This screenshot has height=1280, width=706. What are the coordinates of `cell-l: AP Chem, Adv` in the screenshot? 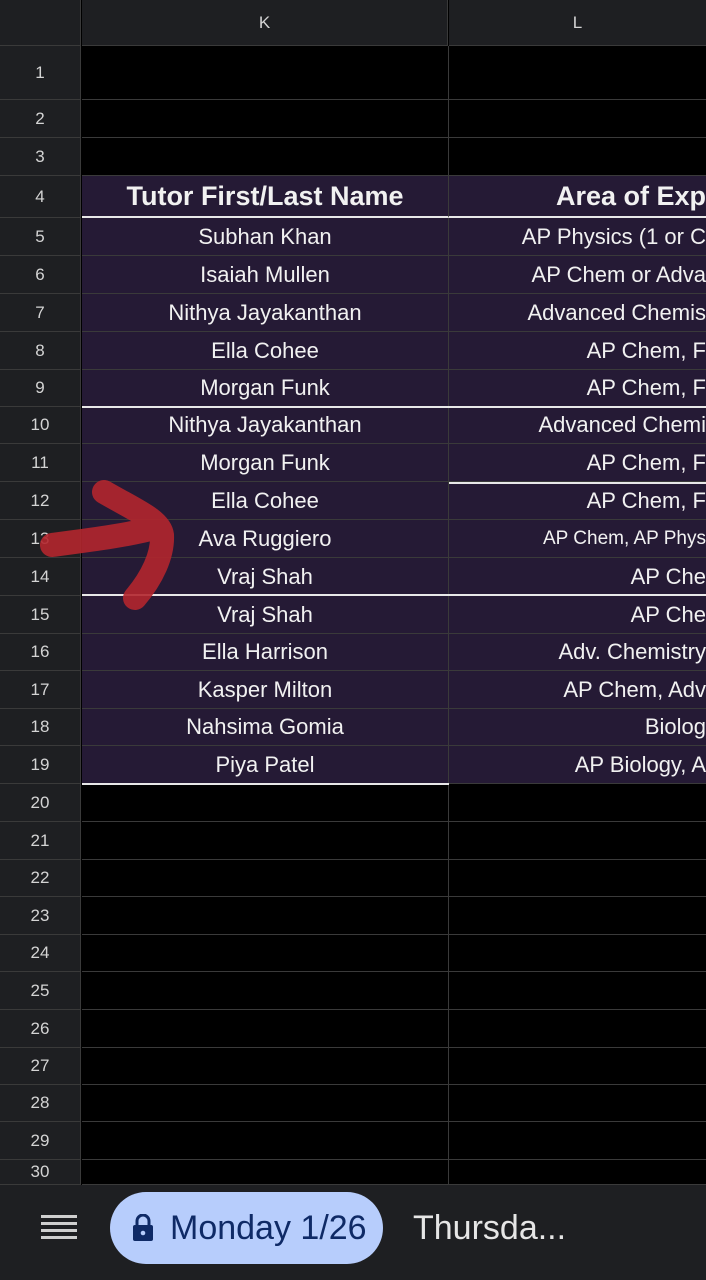 It's located at (577, 690).